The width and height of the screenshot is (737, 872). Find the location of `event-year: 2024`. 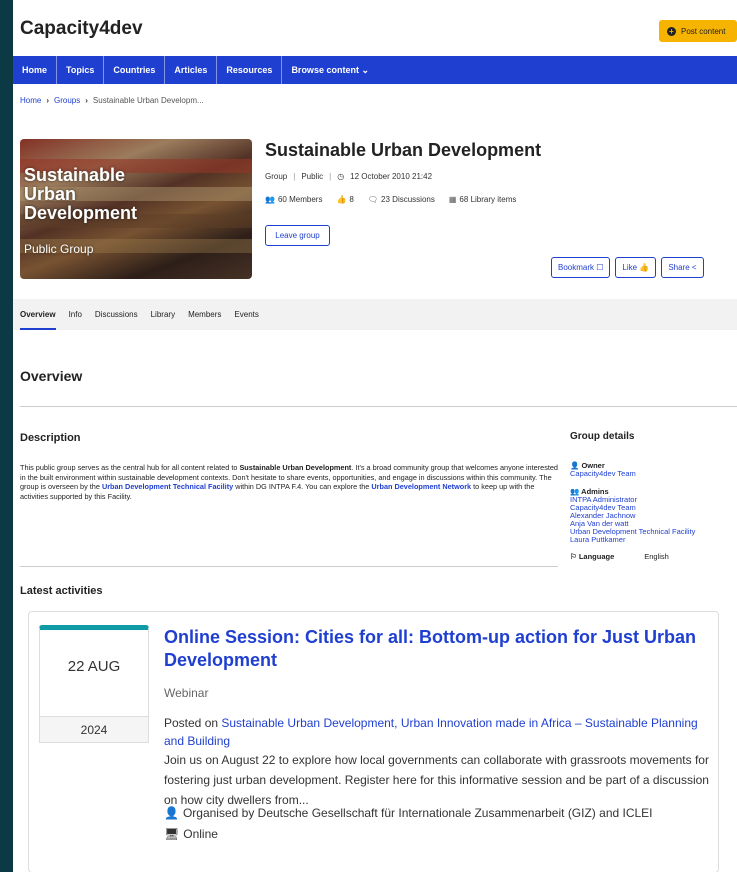

event-year: 2024 is located at coordinates (94, 729).